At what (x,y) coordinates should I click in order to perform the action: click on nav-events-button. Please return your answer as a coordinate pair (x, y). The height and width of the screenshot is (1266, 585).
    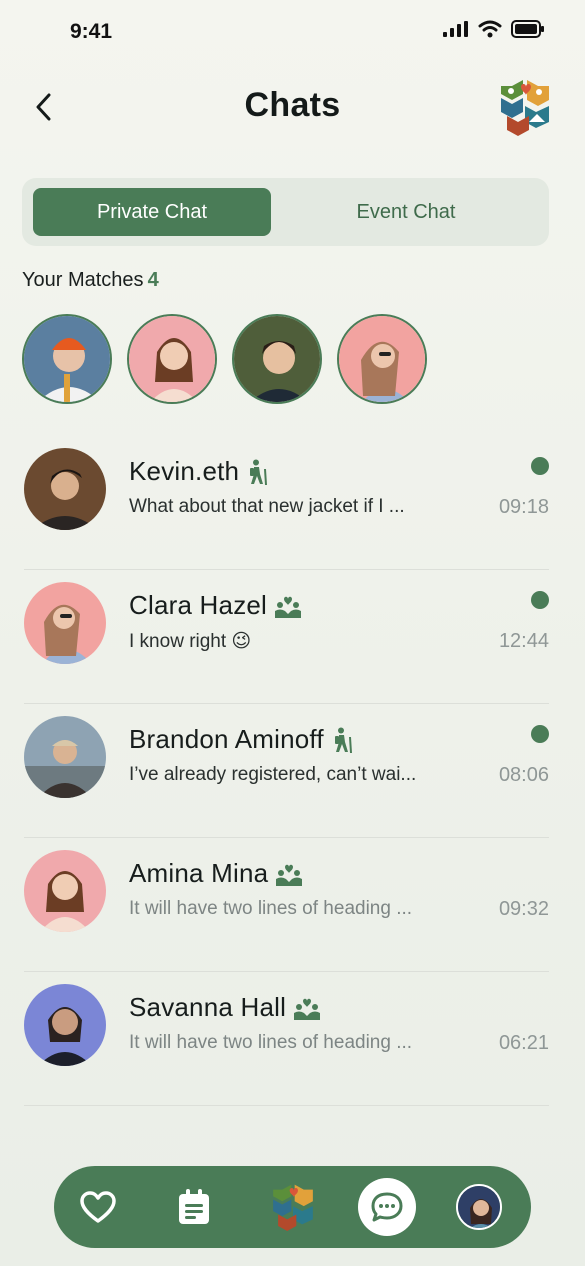
    Looking at the image, I should click on (194, 1207).